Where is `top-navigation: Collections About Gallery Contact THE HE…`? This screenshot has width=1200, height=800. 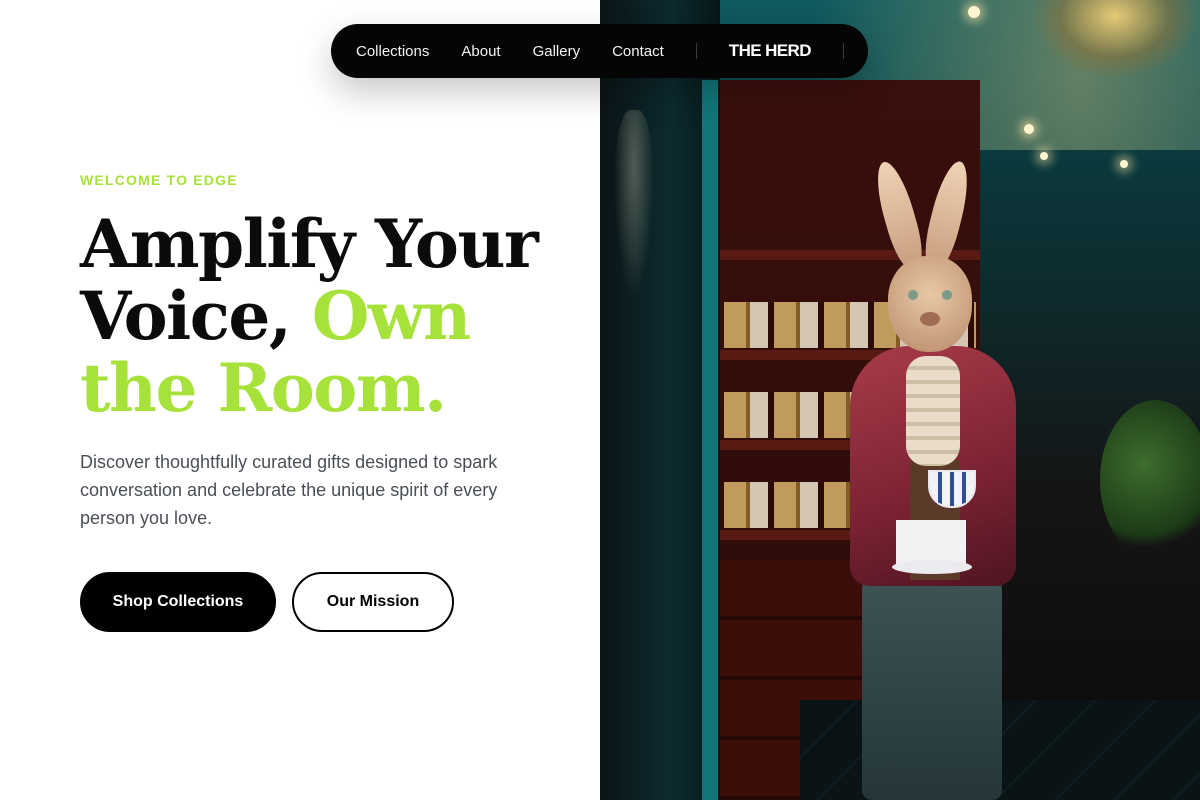 top-navigation: Collections About Gallery Contact THE HE… is located at coordinates (599, 51).